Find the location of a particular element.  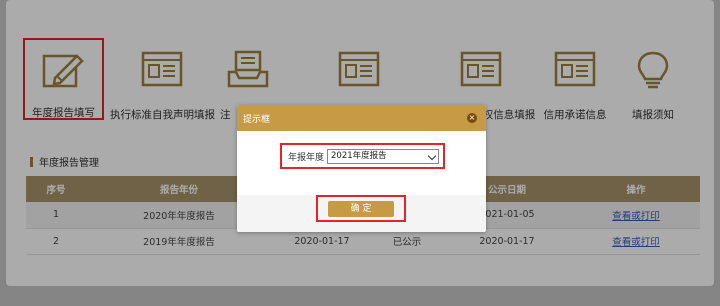

dialog-footer: 确 定 is located at coordinates (361, 213).